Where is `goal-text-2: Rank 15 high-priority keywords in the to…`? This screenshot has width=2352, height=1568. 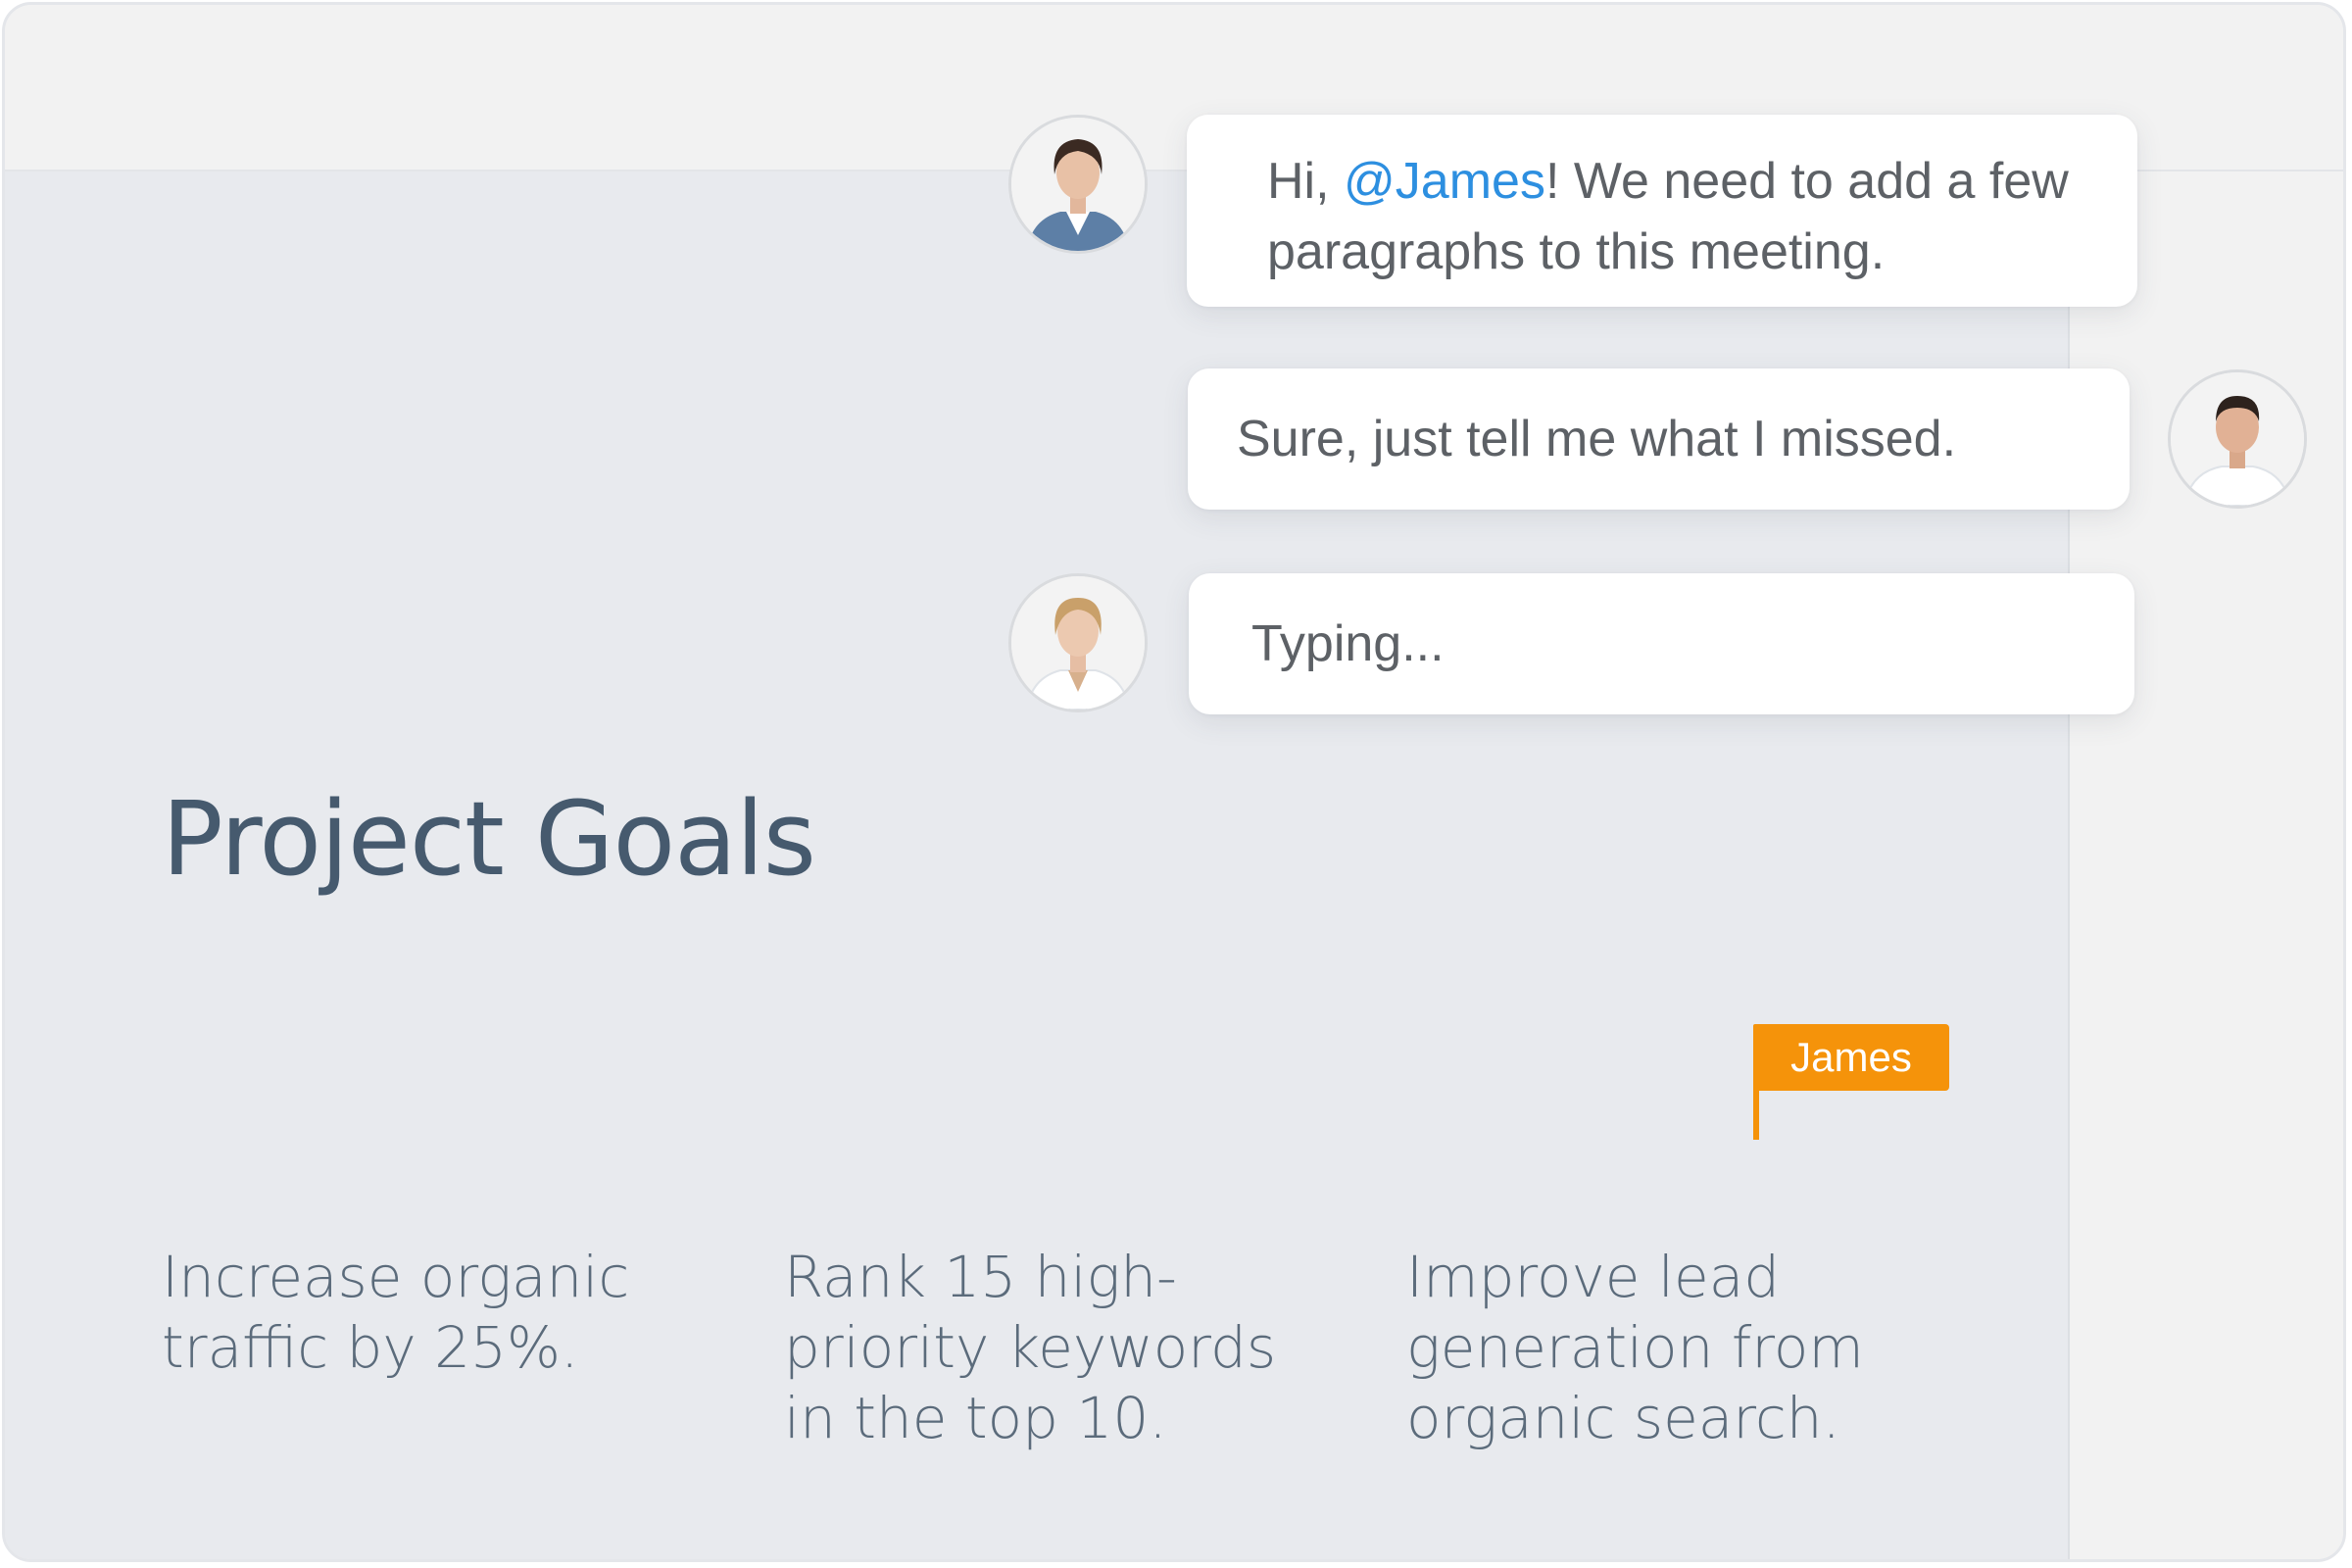 goal-text-2: Rank 15 high-priority keywords in the to… is located at coordinates (1058, 1347).